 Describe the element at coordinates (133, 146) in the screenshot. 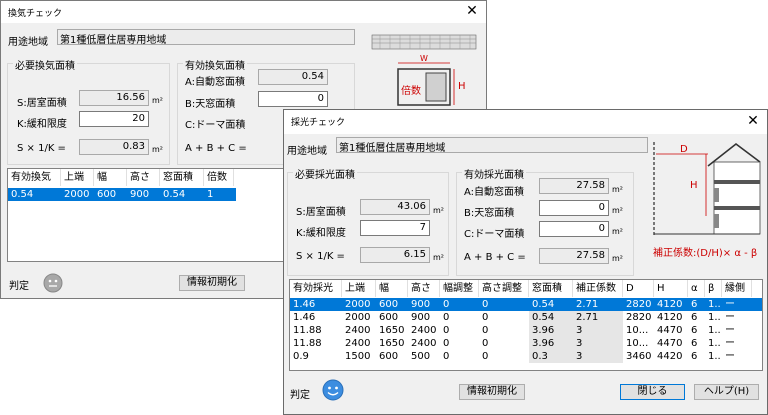

I see `formula-value: 0.83` at that location.